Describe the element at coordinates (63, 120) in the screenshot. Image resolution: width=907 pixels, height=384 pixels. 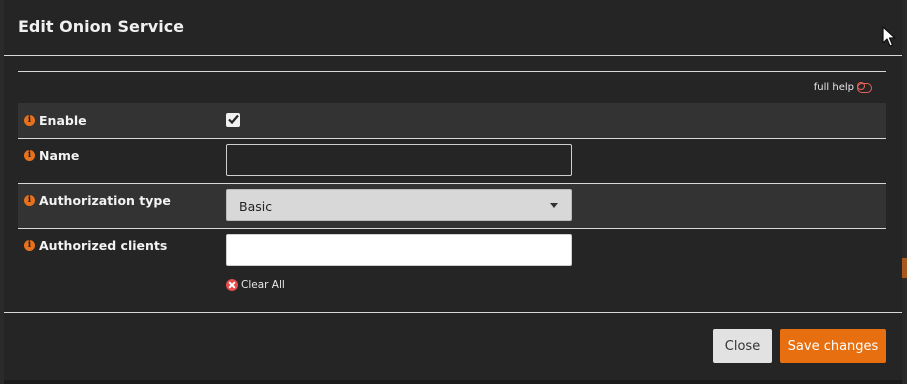
I see `enable-label-text: Enable` at that location.